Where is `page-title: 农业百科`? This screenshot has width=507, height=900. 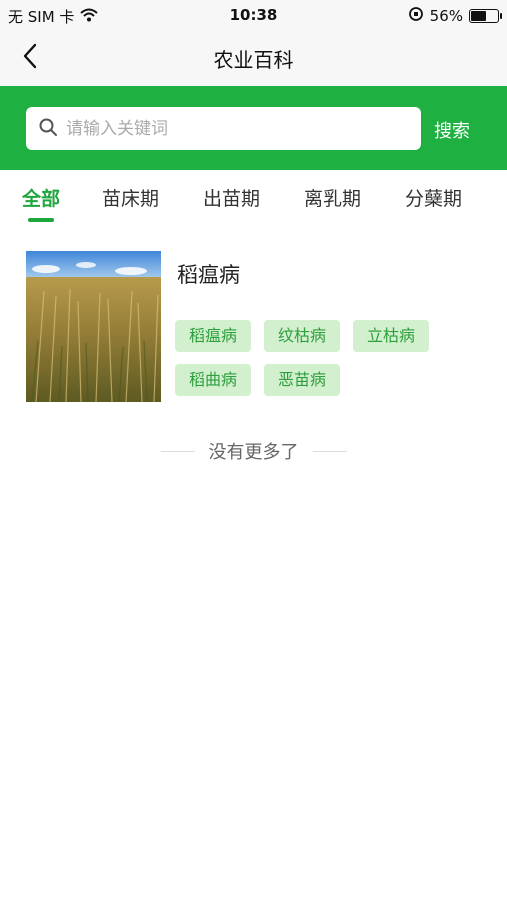 page-title: 农业百科 is located at coordinates (253, 60).